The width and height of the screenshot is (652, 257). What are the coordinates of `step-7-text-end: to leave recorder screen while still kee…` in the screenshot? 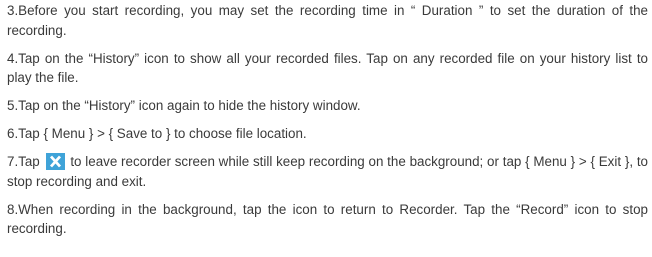 It's located at (327, 171).